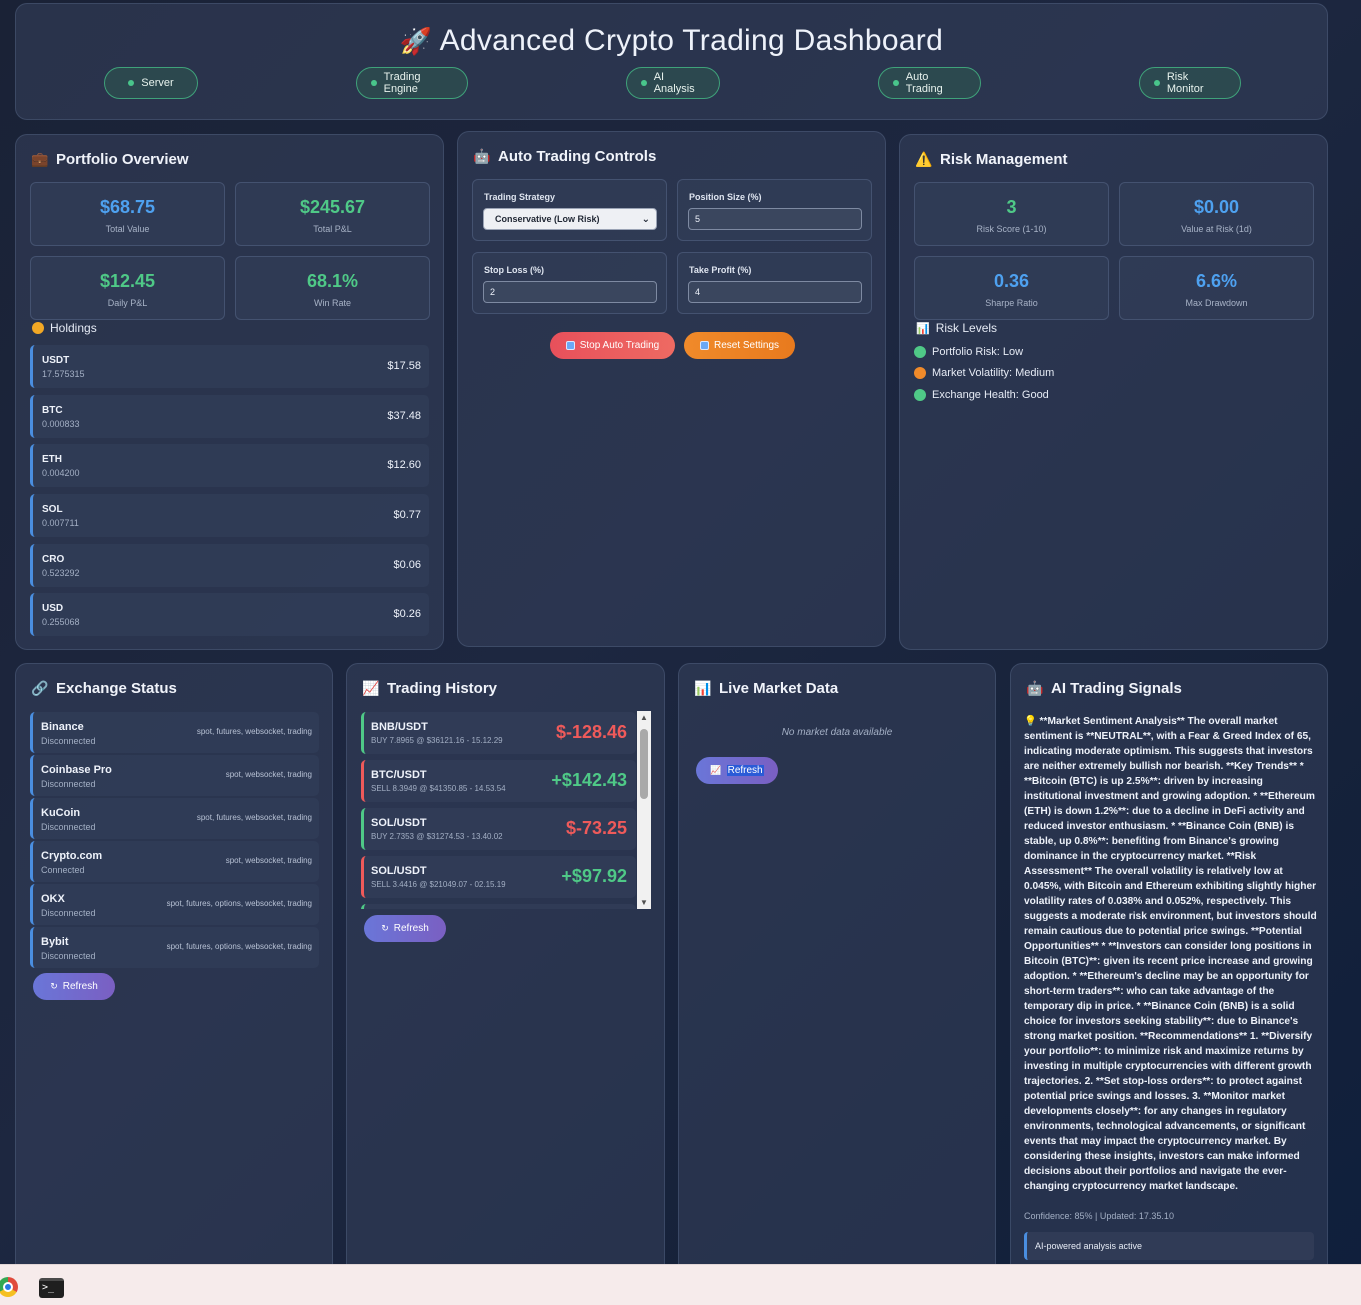 The image size is (1361, 1305). What do you see at coordinates (371, 688) in the screenshot?
I see `trend-icon: 📈` at bounding box center [371, 688].